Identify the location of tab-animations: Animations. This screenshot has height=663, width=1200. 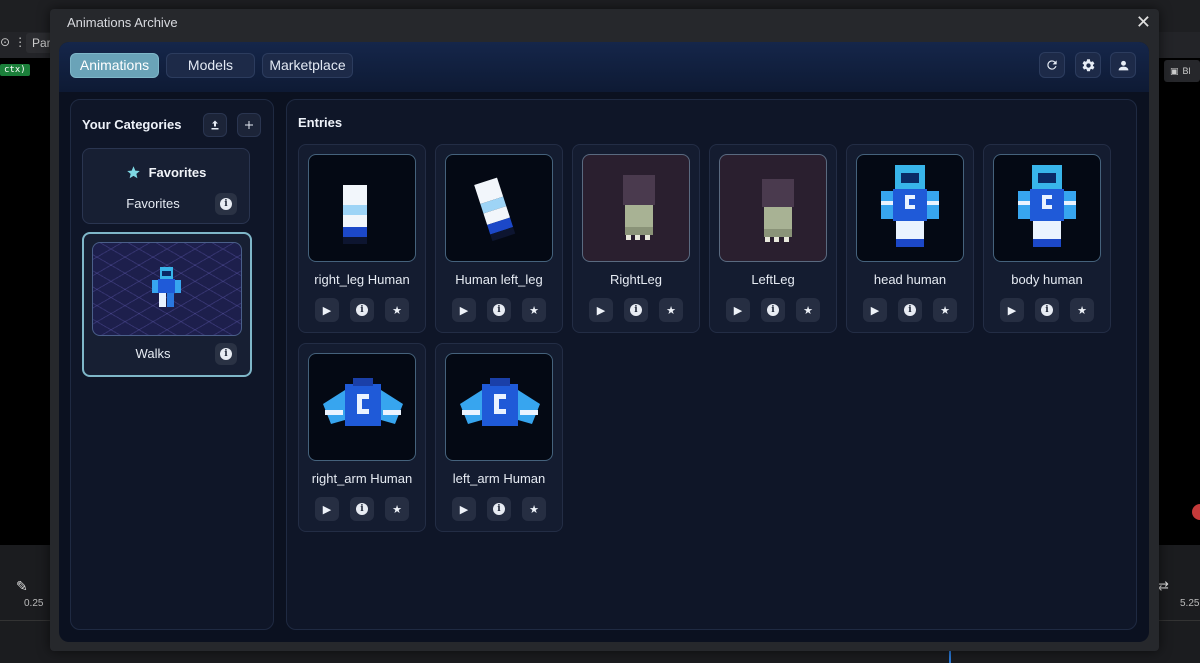
(114, 65).